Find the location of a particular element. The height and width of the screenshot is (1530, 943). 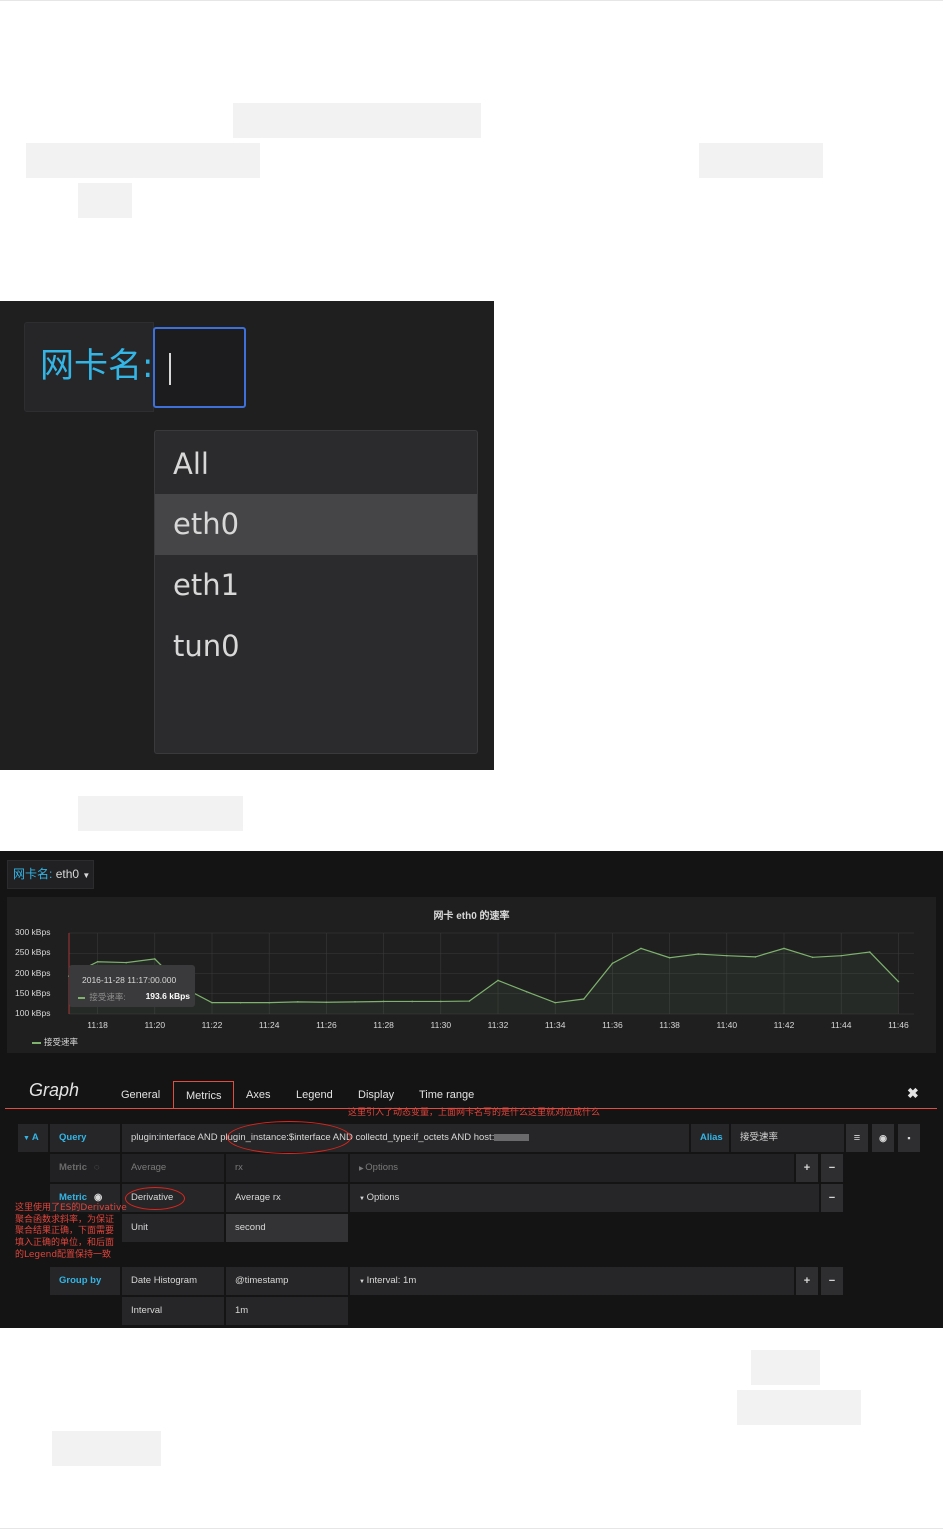

legend-swatch is located at coordinates (36, 1042).